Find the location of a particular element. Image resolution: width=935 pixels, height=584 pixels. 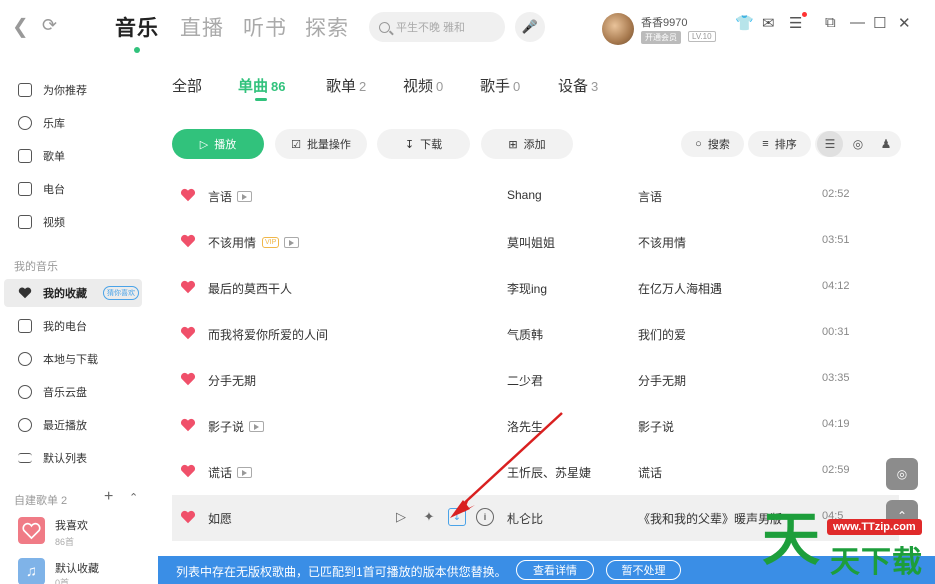

sort-button: ≡ 排序 is located at coordinates (779, 144).